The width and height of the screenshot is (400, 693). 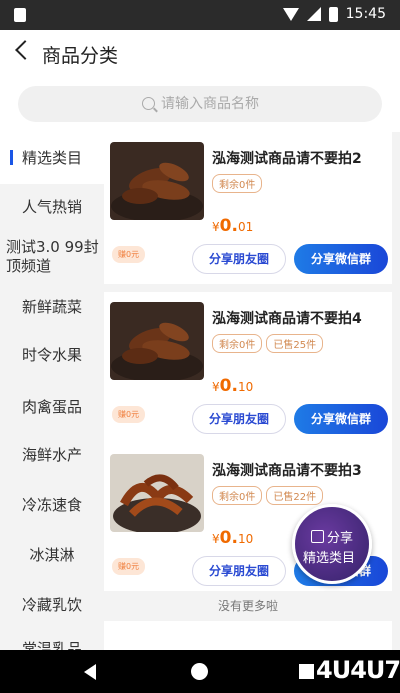 What do you see at coordinates (52, 645) in the screenshot?
I see `sidebar-item-dairy: 常温乳品` at bounding box center [52, 645].